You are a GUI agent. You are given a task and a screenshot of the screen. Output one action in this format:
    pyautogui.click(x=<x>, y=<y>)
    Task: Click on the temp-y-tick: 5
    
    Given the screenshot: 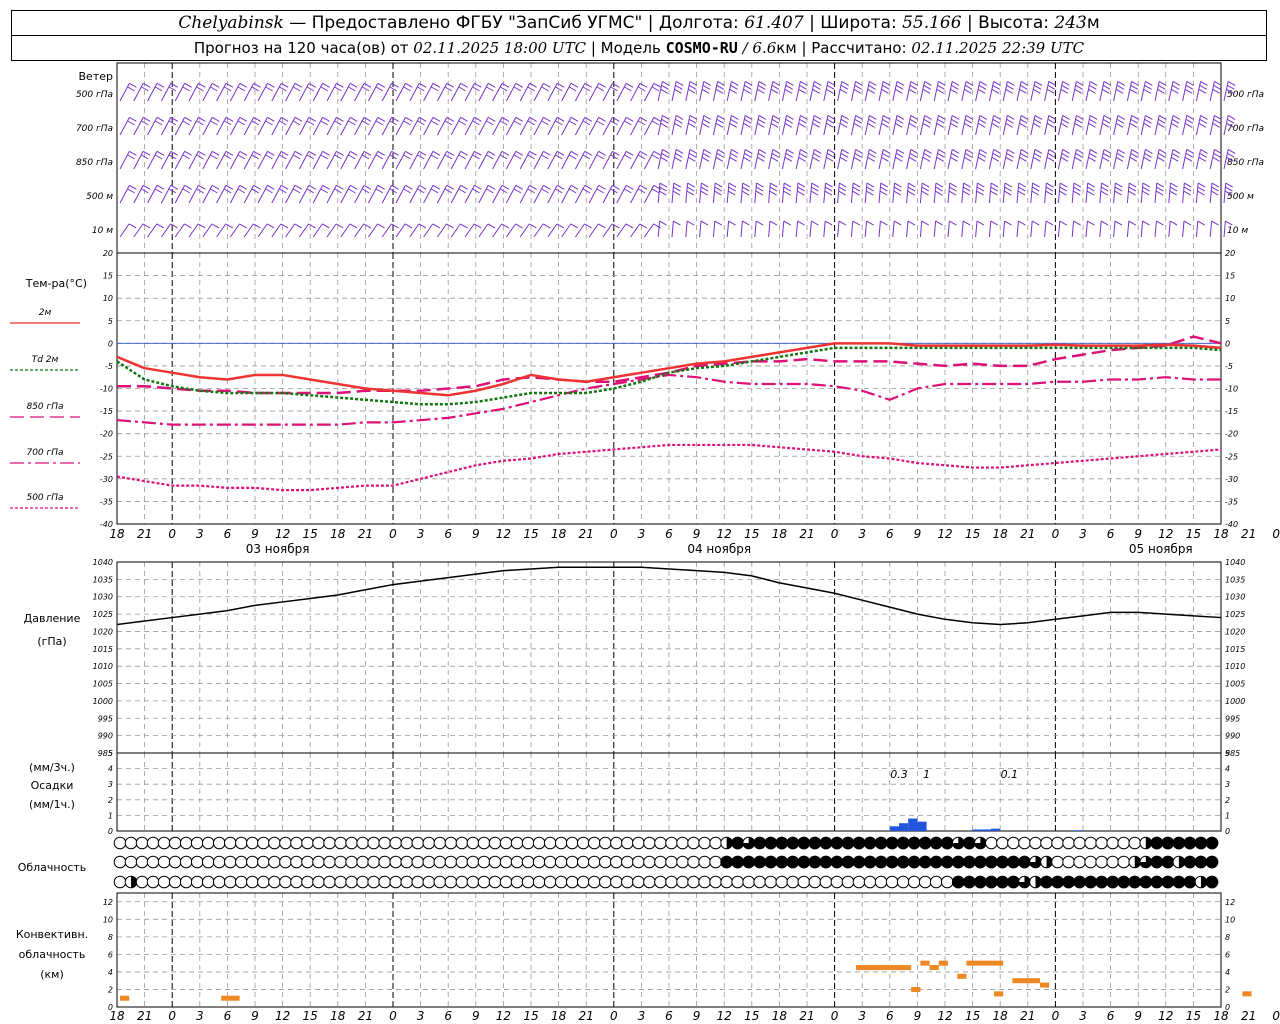 What is the action you would take?
    pyautogui.click(x=110, y=321)
    